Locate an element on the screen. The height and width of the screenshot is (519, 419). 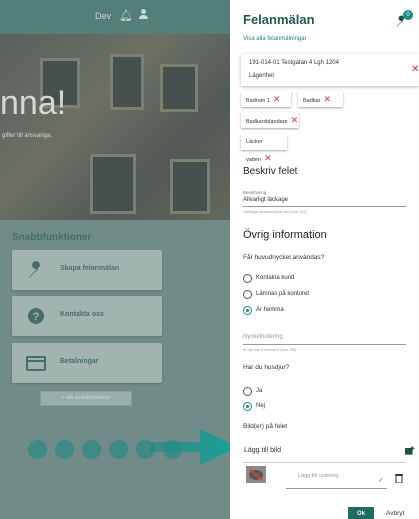
trash-icon is located at coordinates (399, 478).